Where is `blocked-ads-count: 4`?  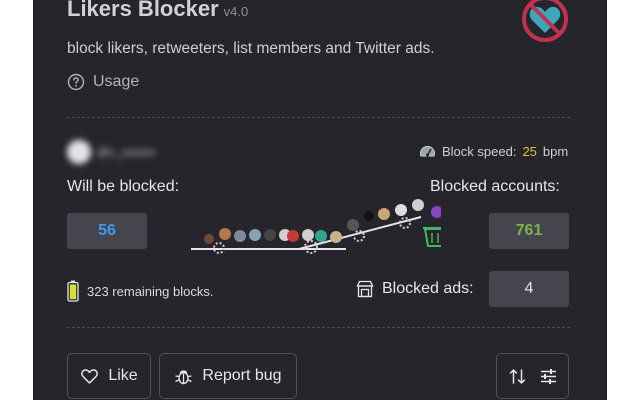
blocked-ads-count: 4 is located at coordinates (529, 289).